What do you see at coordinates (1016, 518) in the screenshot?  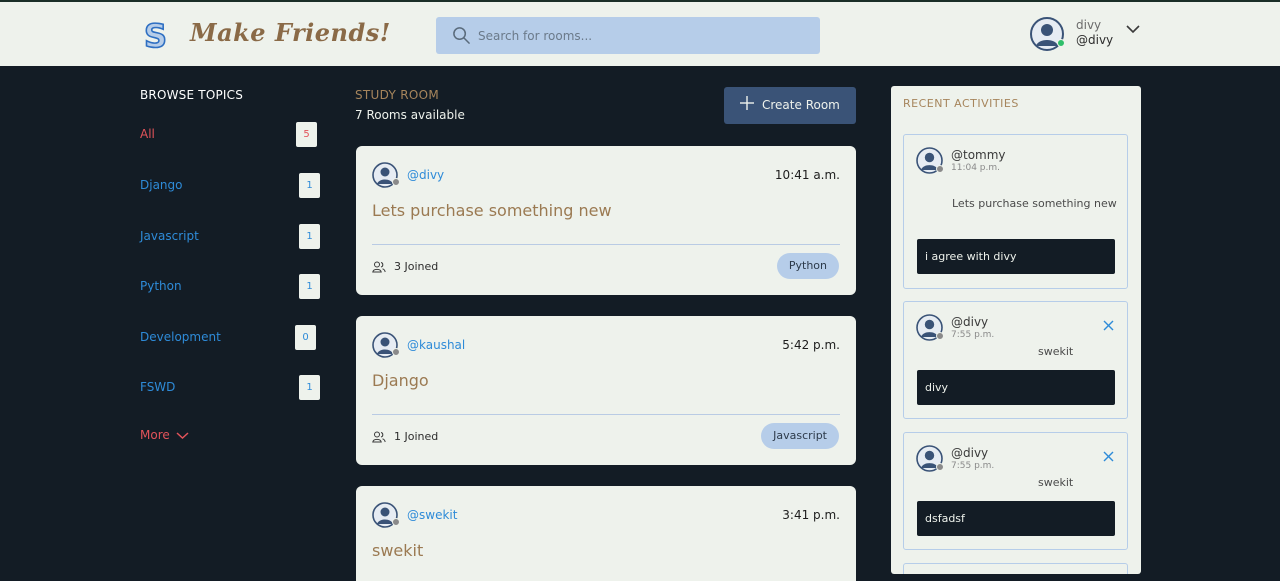 I see `activity-message: dsfadsf` at bounding box center [1016, 518].